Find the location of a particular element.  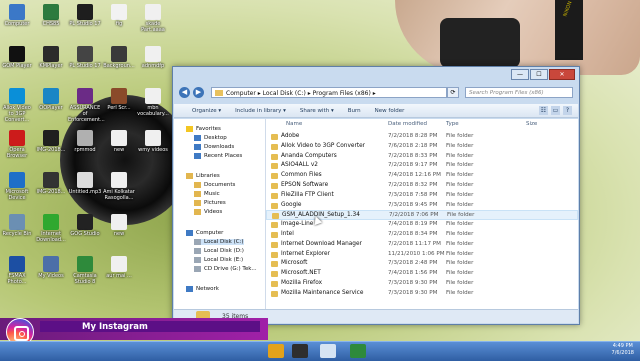

desktop-icon: rpmmod is located at coordinates (85, 141).